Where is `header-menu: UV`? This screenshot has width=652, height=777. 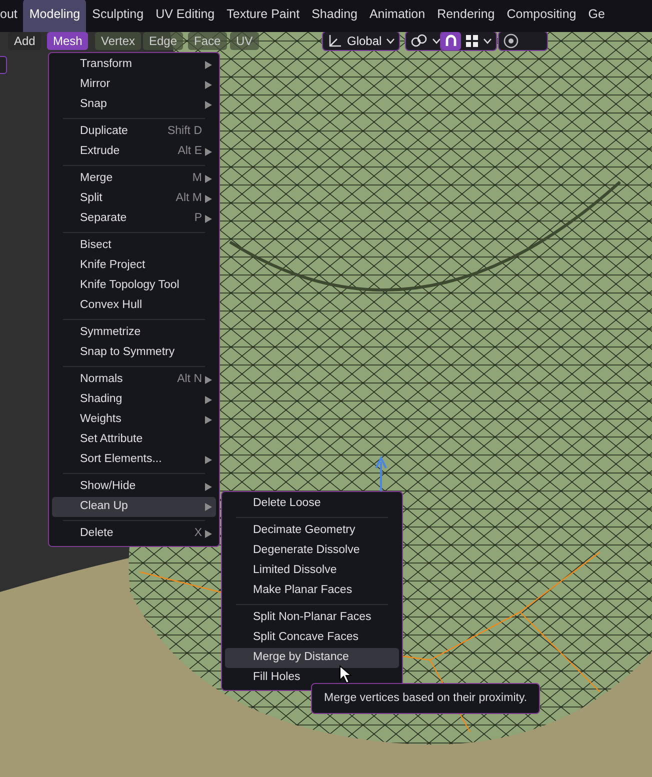
header-menu: UV is located at coordinates (244, 41).